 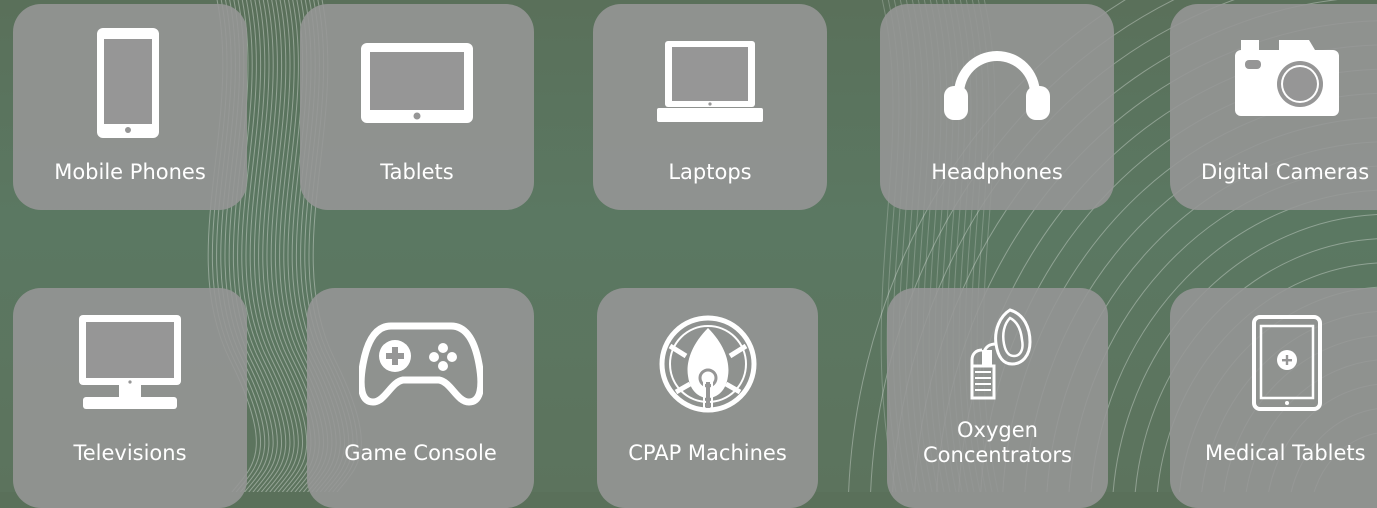 What do you see at coordinates (420, 363) in the screenshot?
I see `game-controller-icon` at bounding box center [420, 363].